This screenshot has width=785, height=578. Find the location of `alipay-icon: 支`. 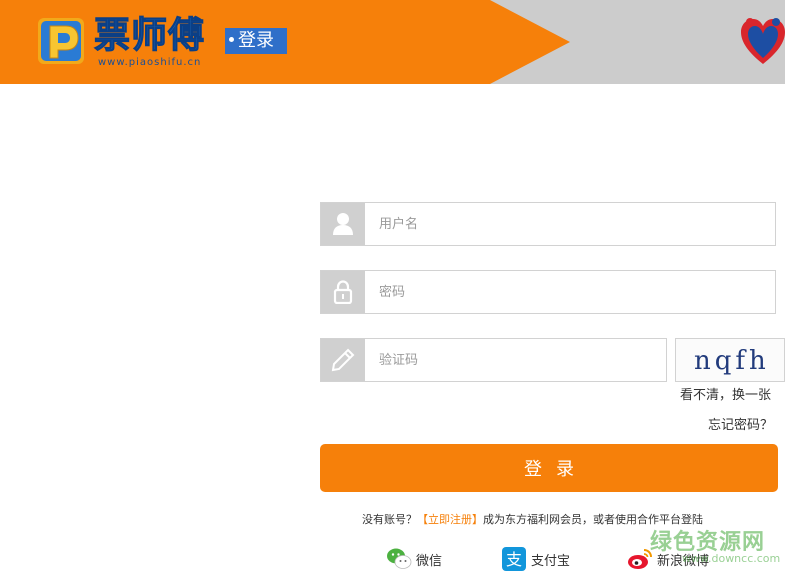

alipay-icon: 支 is located at coordinates (514, 559).